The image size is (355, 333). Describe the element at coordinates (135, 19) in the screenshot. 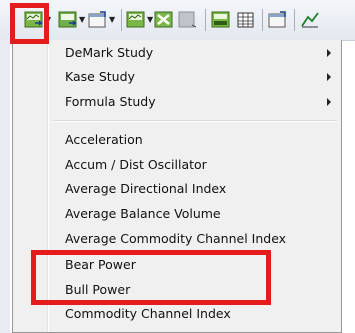

I see `price-chart-icon` at that location.